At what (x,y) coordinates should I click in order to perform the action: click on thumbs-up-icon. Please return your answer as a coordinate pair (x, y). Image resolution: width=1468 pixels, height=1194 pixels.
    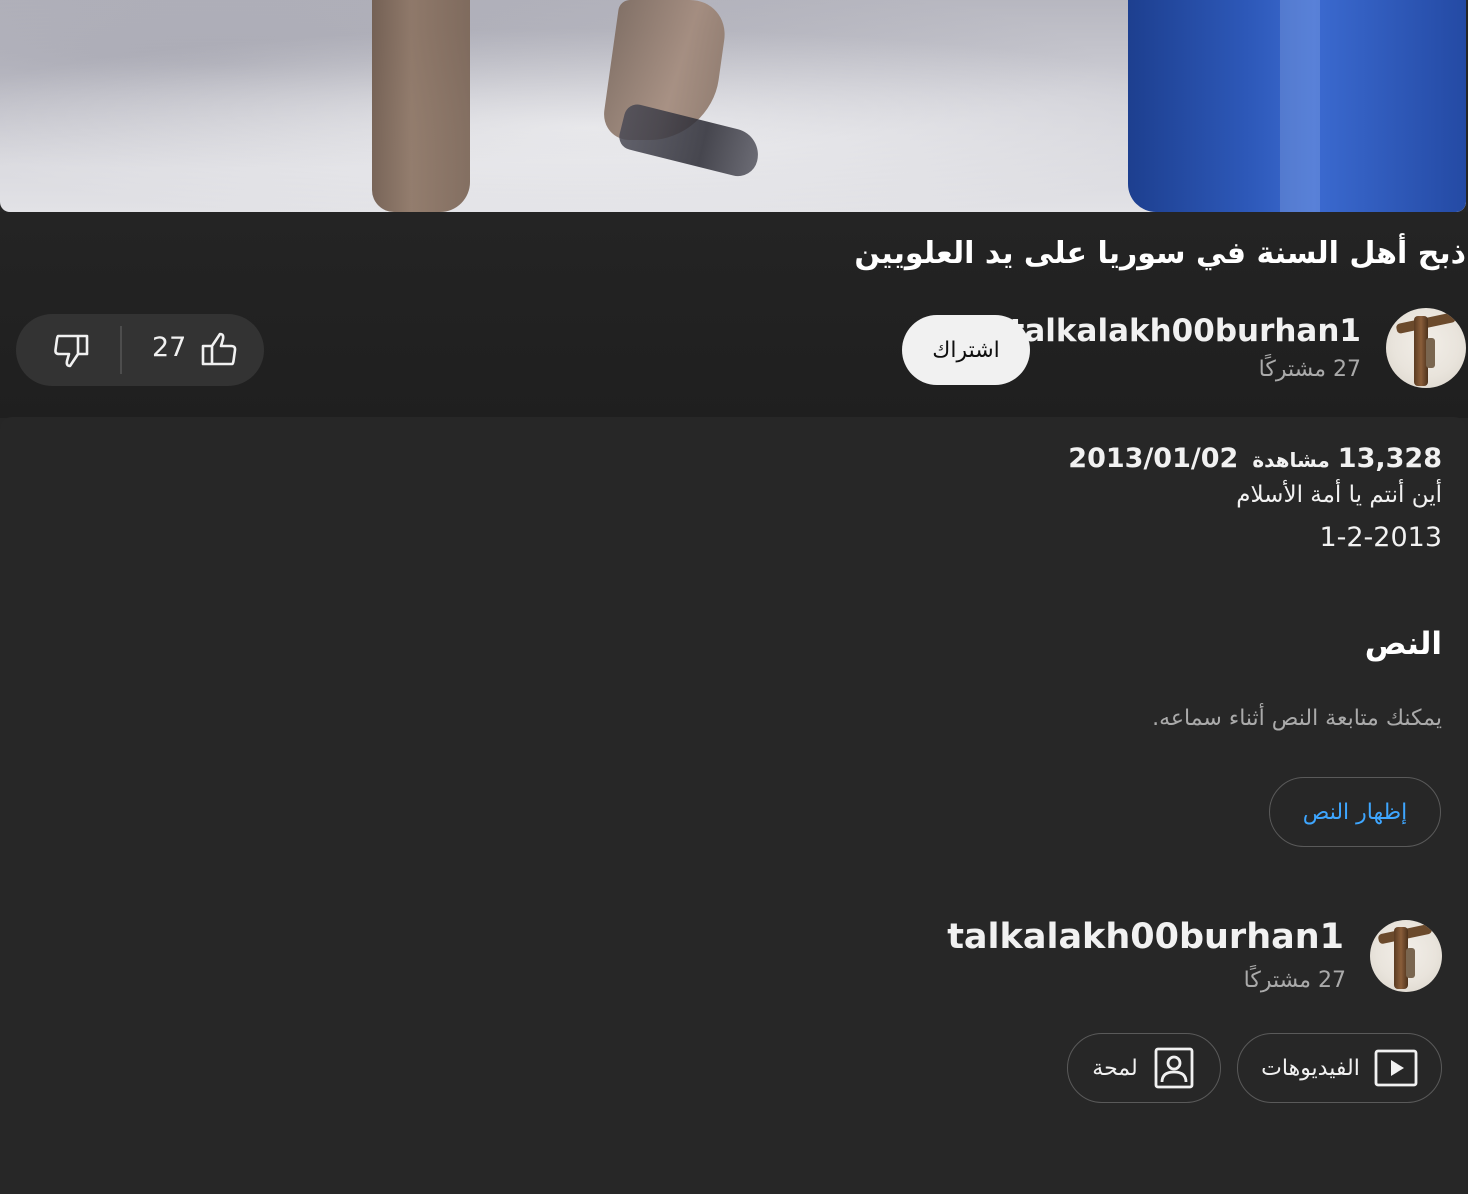
    Looking at the image, I should click on (219, 349).